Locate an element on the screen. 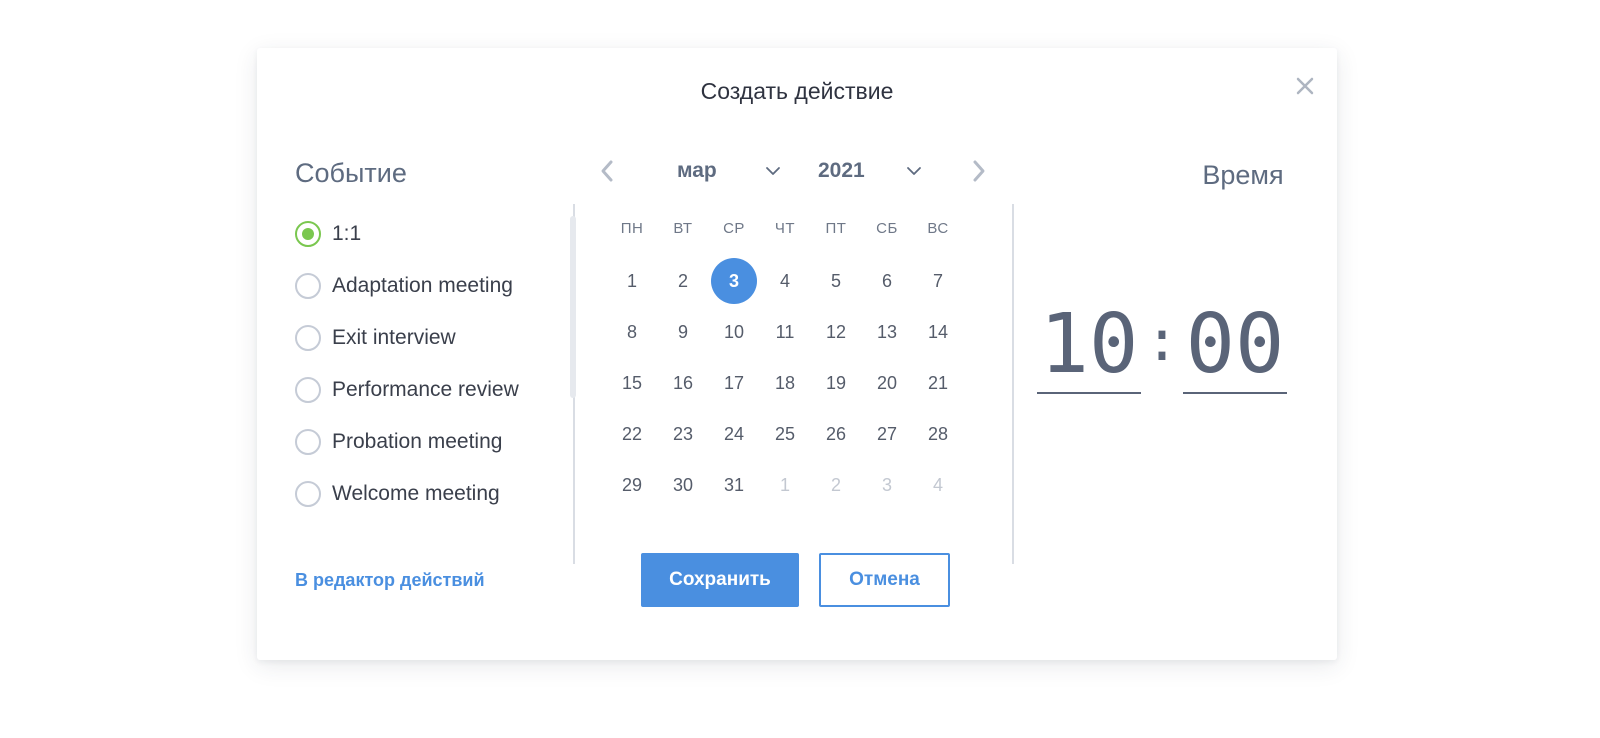 The image size is (1600, 738). close-button is located at coordinates (1305, 86).